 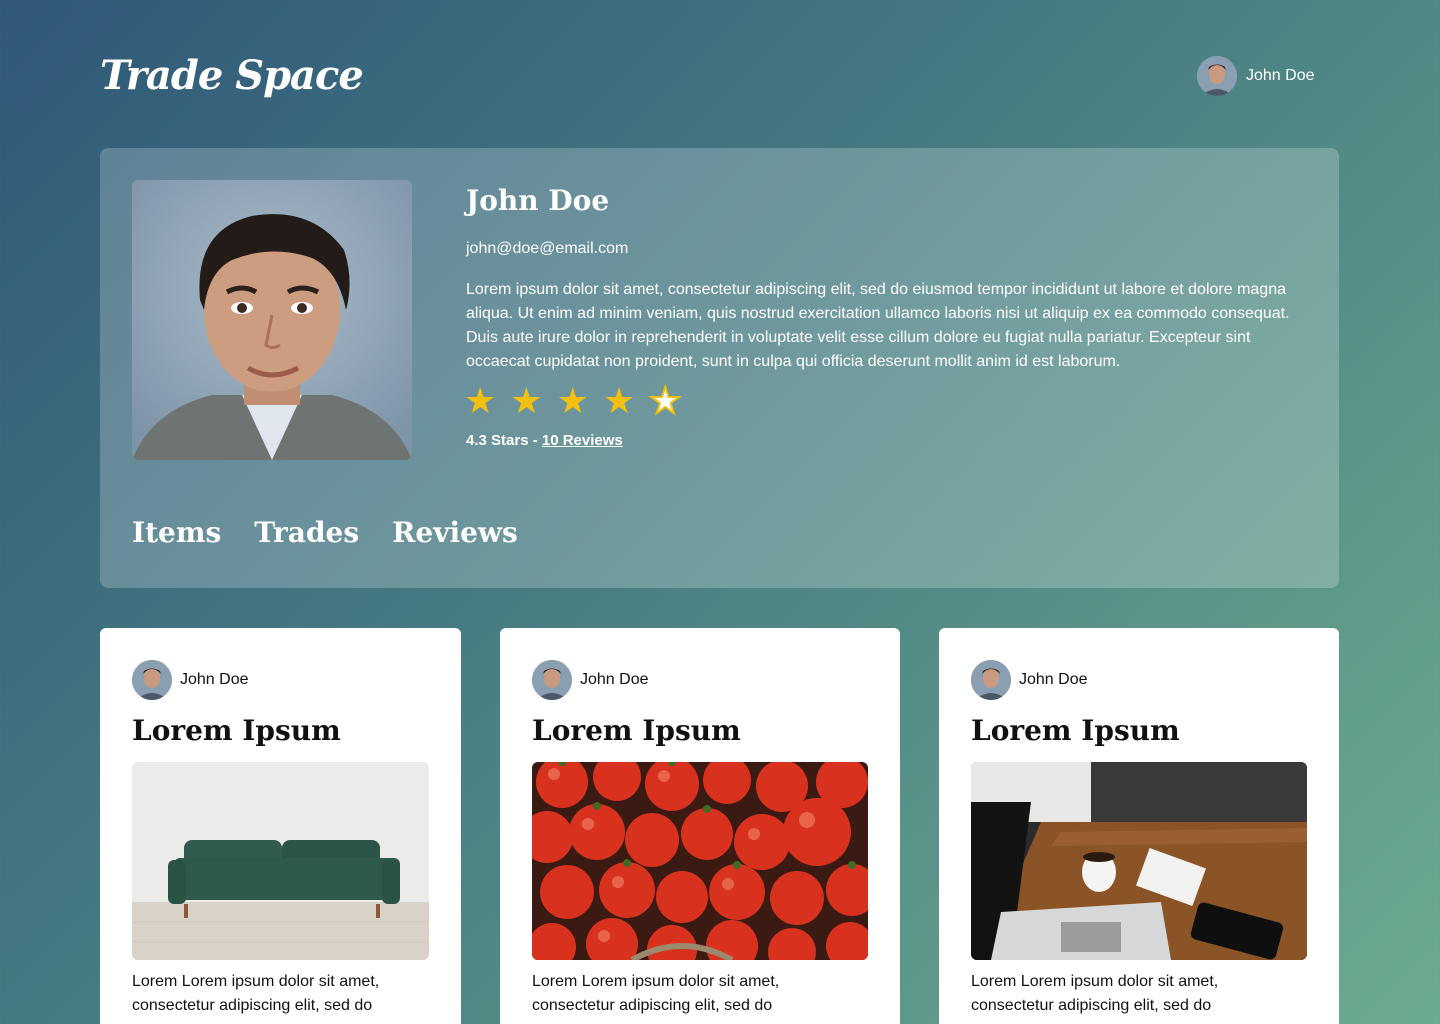 What do you see at coordinates (306, 532) in the screenshot?
I see `tab-trades: Trades` at bounding box center [306, 532].